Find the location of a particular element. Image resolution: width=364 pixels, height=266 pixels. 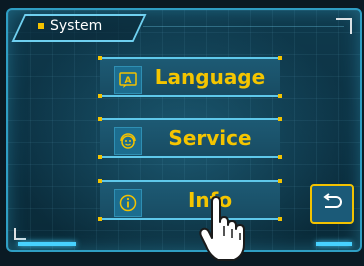

language-button: A Language is located at coordinates (190, 77).